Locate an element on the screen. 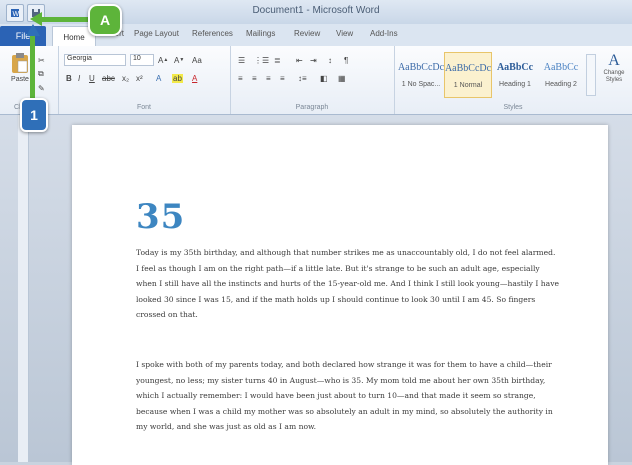  paste-label: Paste is located at coordinates (20, 79).